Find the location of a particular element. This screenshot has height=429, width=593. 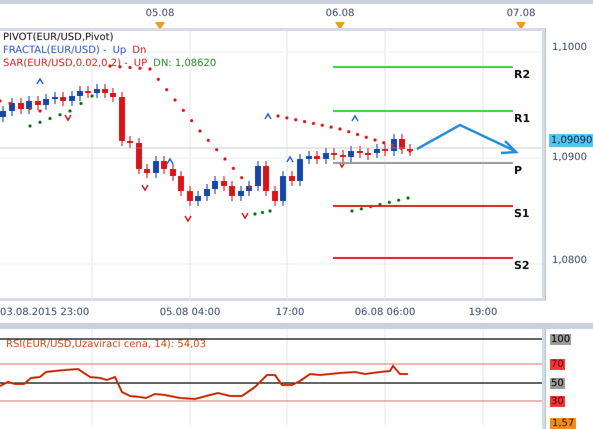

pivot-label: S2 is located at coordinates (522, 265).